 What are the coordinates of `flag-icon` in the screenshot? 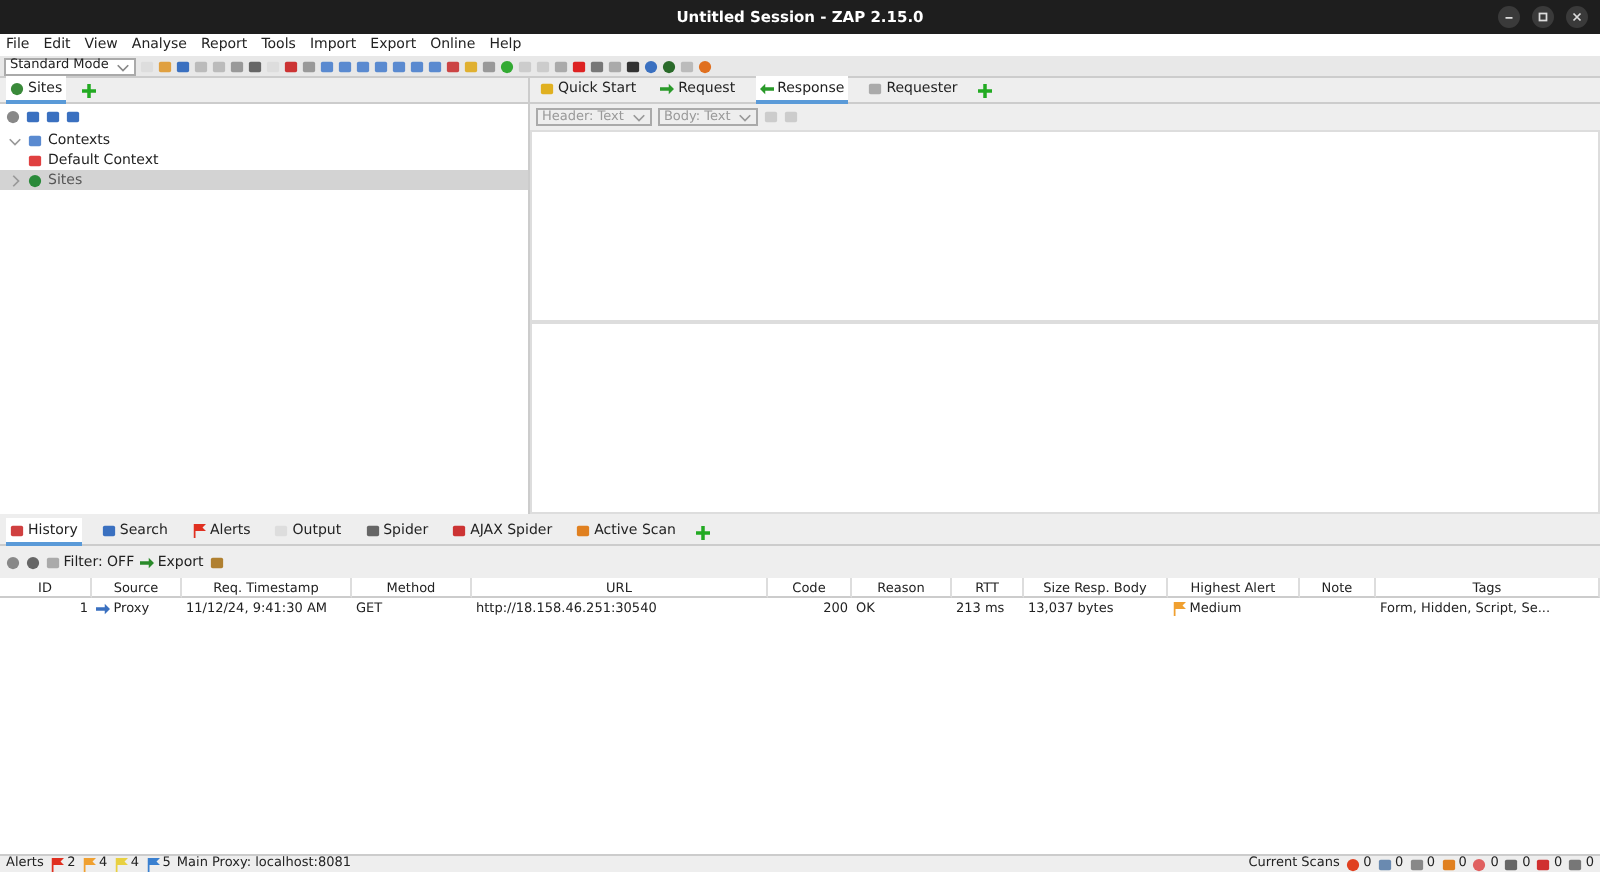 It's located at (198, 530).